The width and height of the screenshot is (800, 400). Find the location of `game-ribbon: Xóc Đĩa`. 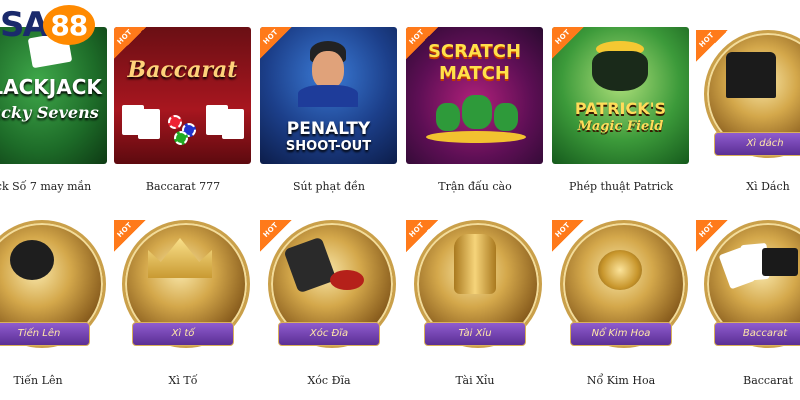

game-ribbon: Xóc Đĩa is located at coordinates (329, 334).